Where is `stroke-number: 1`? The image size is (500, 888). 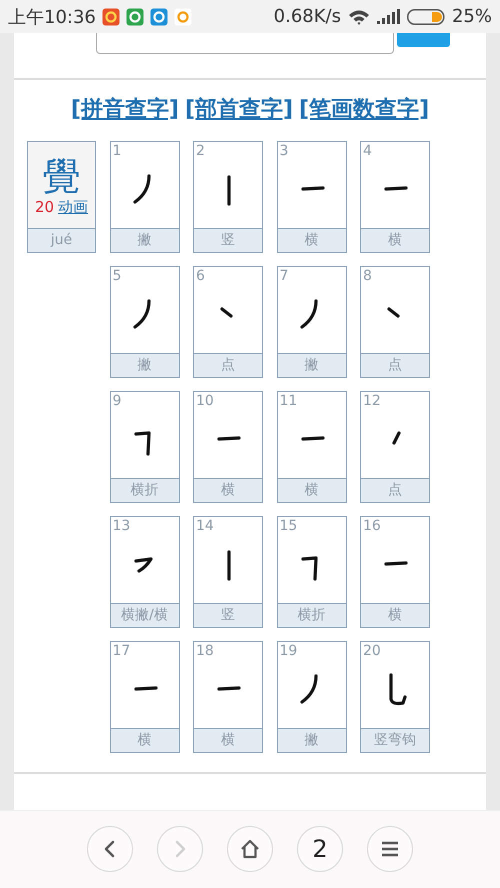 stroke-number: 1 is located at coordinates (117, 151).